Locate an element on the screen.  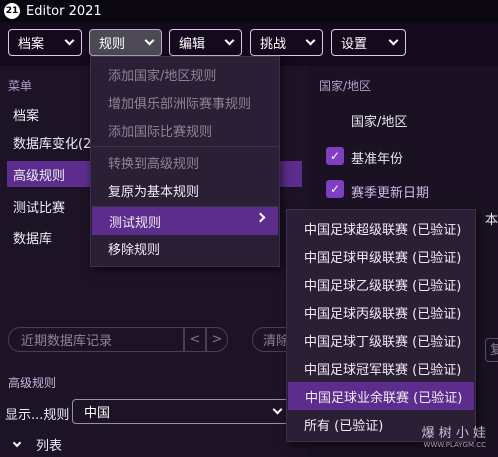
test-league-three-item: 中国足球丙级联赛 (已验证) is located at coordinates (381, 312).